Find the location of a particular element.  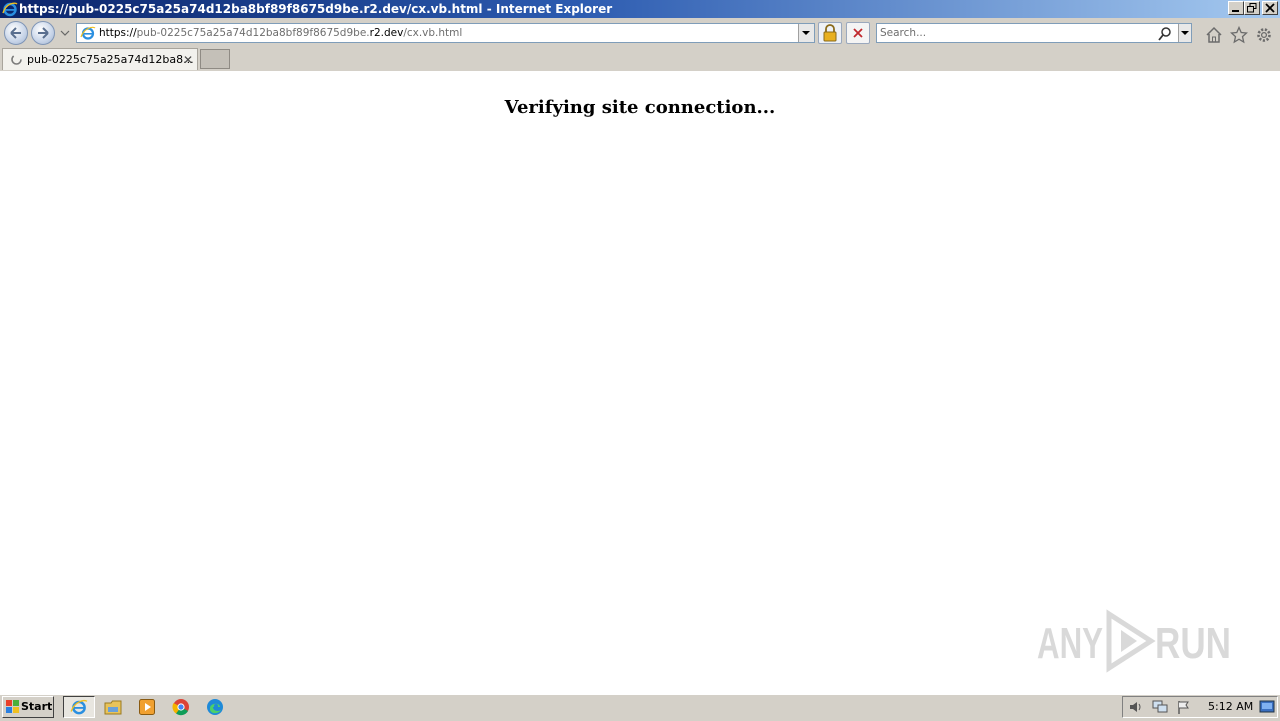

show-desktop-icon is located at coordinates (1267, 707).